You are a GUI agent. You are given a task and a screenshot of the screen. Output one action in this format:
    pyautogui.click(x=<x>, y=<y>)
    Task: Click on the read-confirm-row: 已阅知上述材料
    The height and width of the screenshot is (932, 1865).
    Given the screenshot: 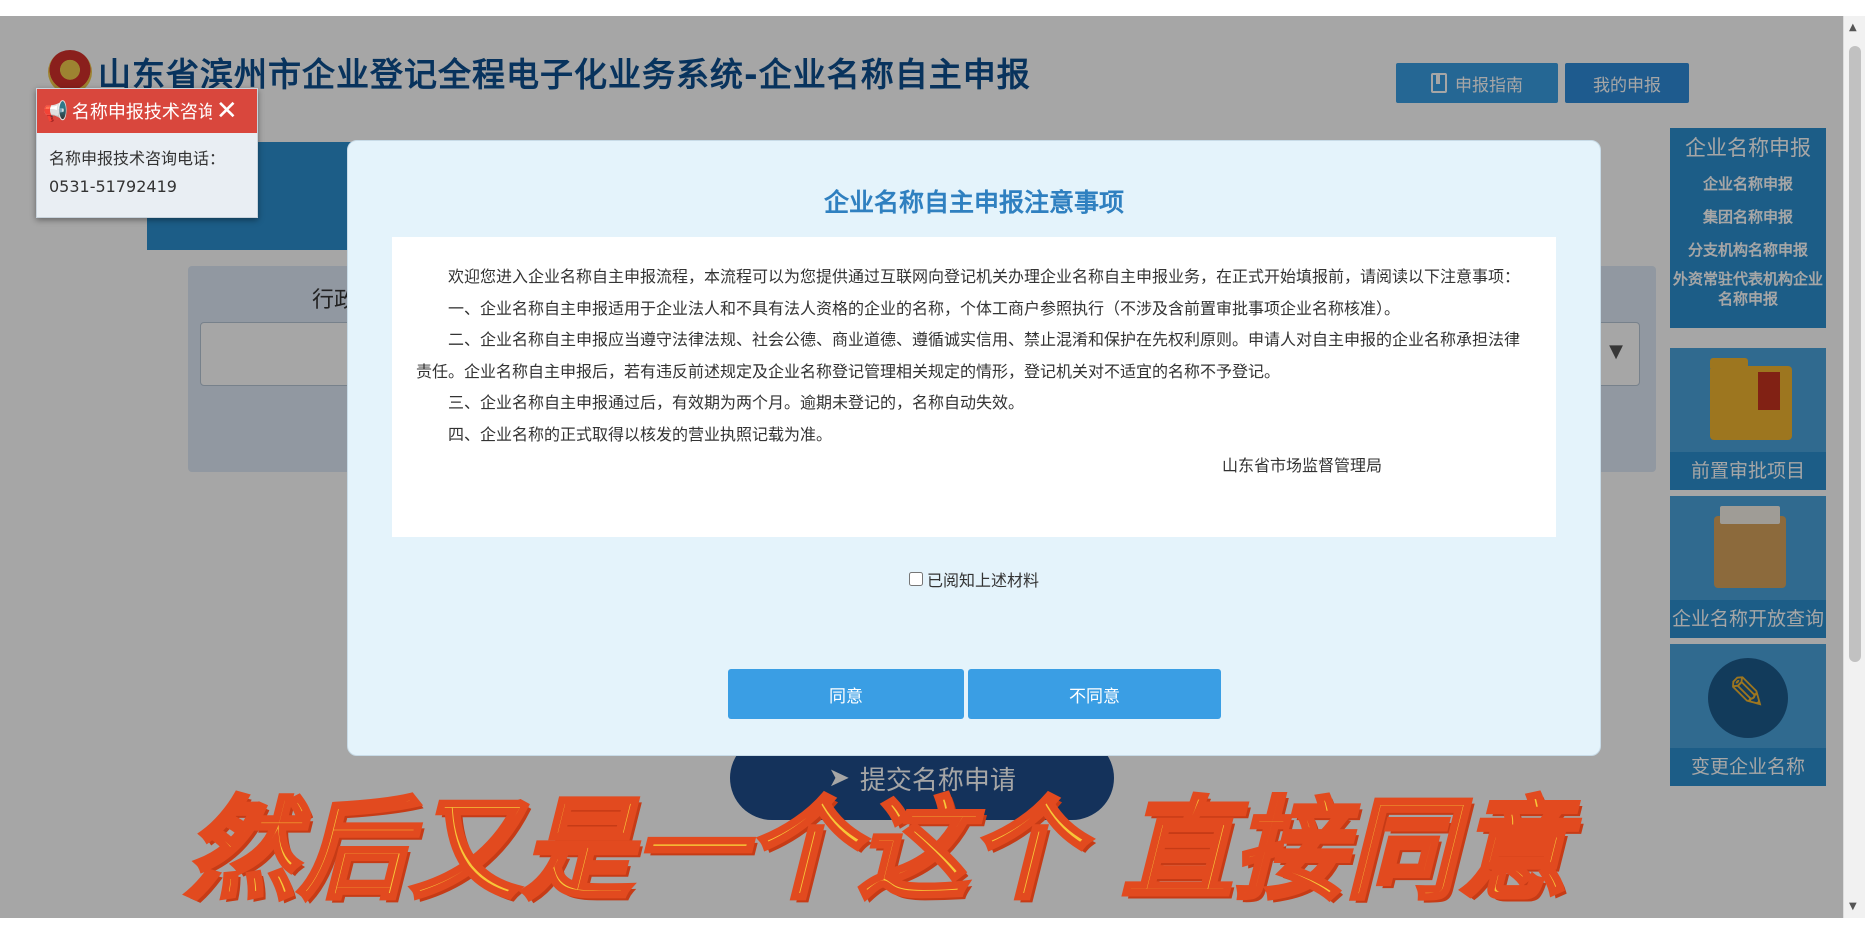 What is the action you would take?
    pyautogui.click(x=974, y=579)
    